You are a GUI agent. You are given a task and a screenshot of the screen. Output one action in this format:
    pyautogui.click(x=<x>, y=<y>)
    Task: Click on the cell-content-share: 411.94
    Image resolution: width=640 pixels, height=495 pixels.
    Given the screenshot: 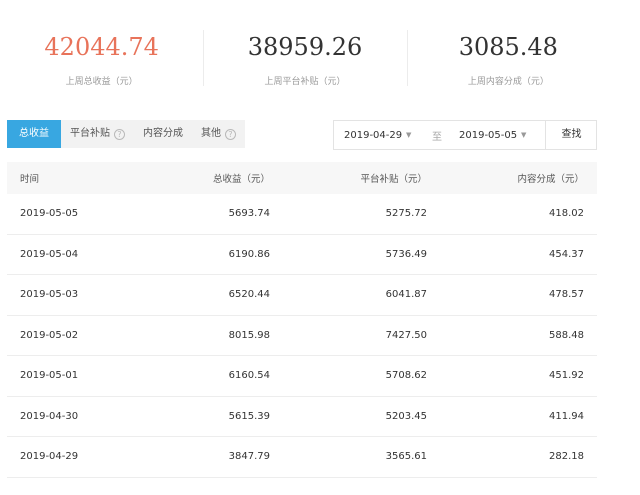 What is the action you would take?
    pyautogui.click(x=566, y=416)
    